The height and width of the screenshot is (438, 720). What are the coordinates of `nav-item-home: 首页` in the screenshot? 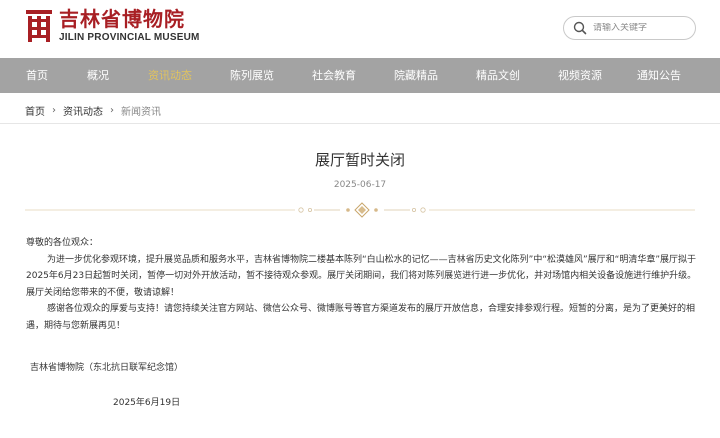 It's located at (37, 75).